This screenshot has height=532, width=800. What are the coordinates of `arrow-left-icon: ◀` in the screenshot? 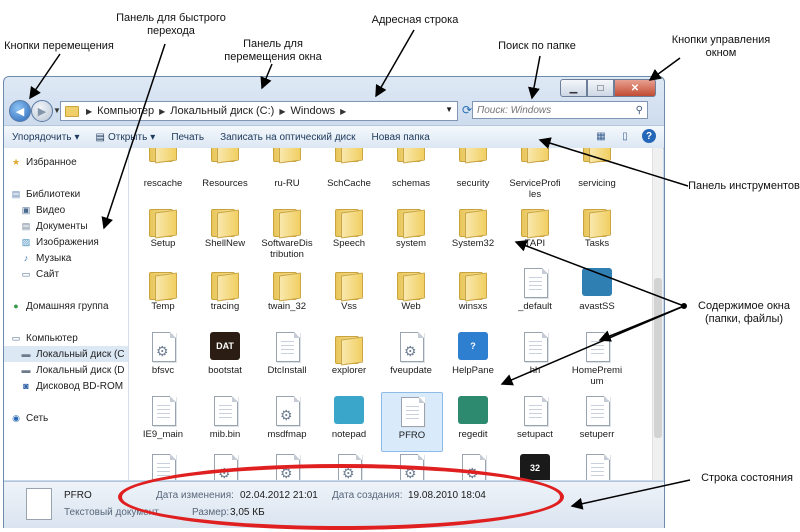 It's located at (20, 111).